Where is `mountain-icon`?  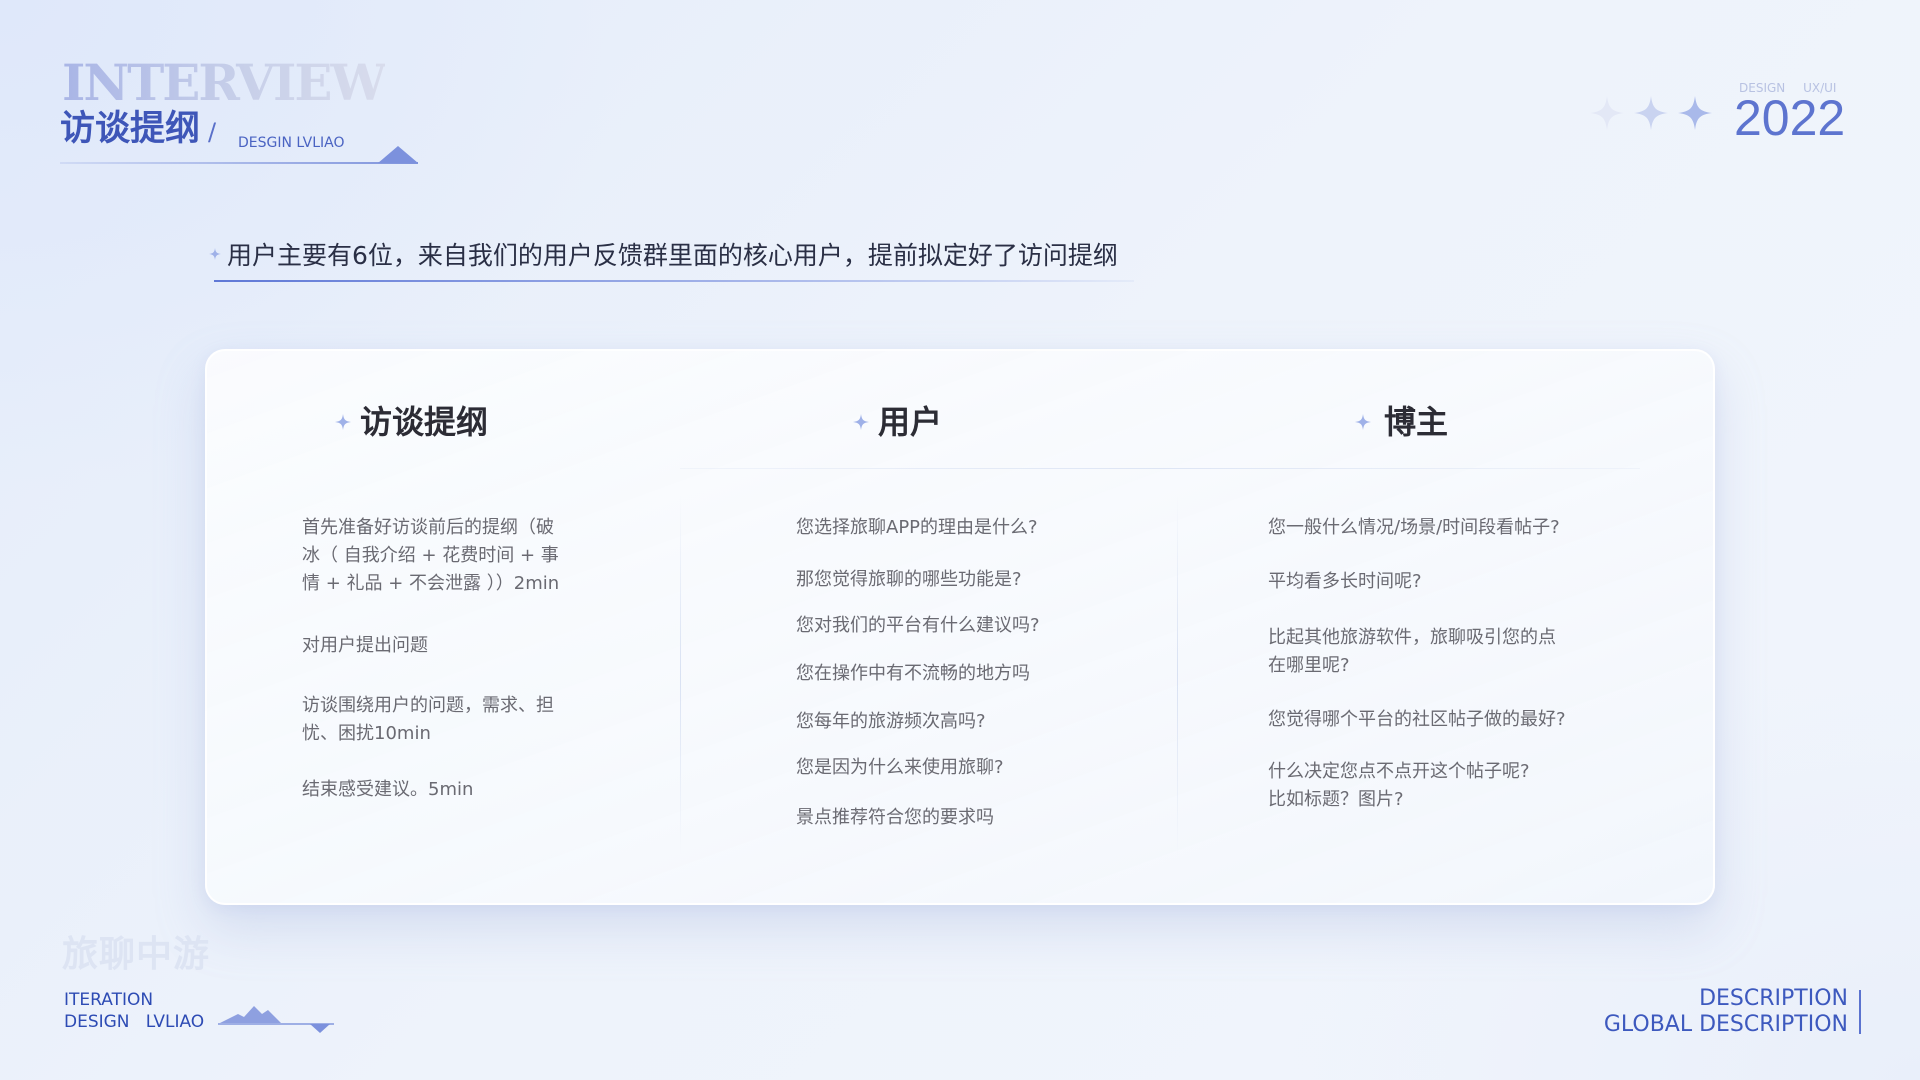 mountain-icon is located at coordinates (276, 1019).